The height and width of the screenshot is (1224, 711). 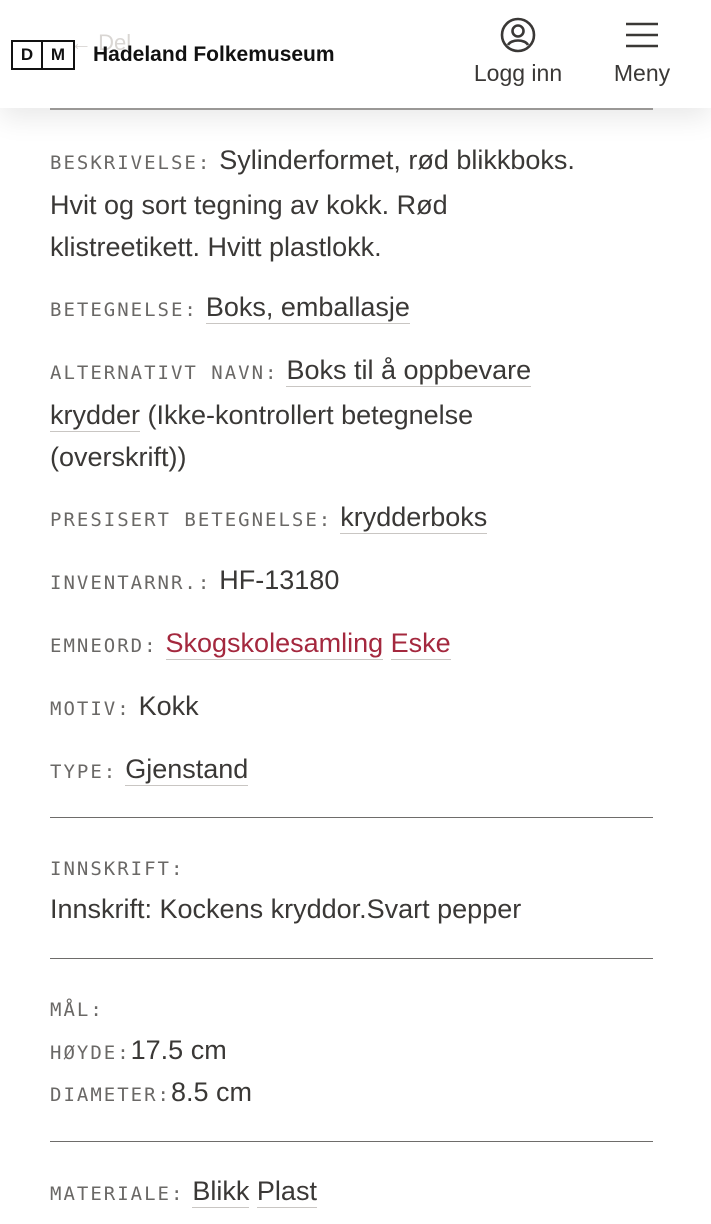 I want to click on emneord-link-eske: Eske, so click(x=420, y=644).